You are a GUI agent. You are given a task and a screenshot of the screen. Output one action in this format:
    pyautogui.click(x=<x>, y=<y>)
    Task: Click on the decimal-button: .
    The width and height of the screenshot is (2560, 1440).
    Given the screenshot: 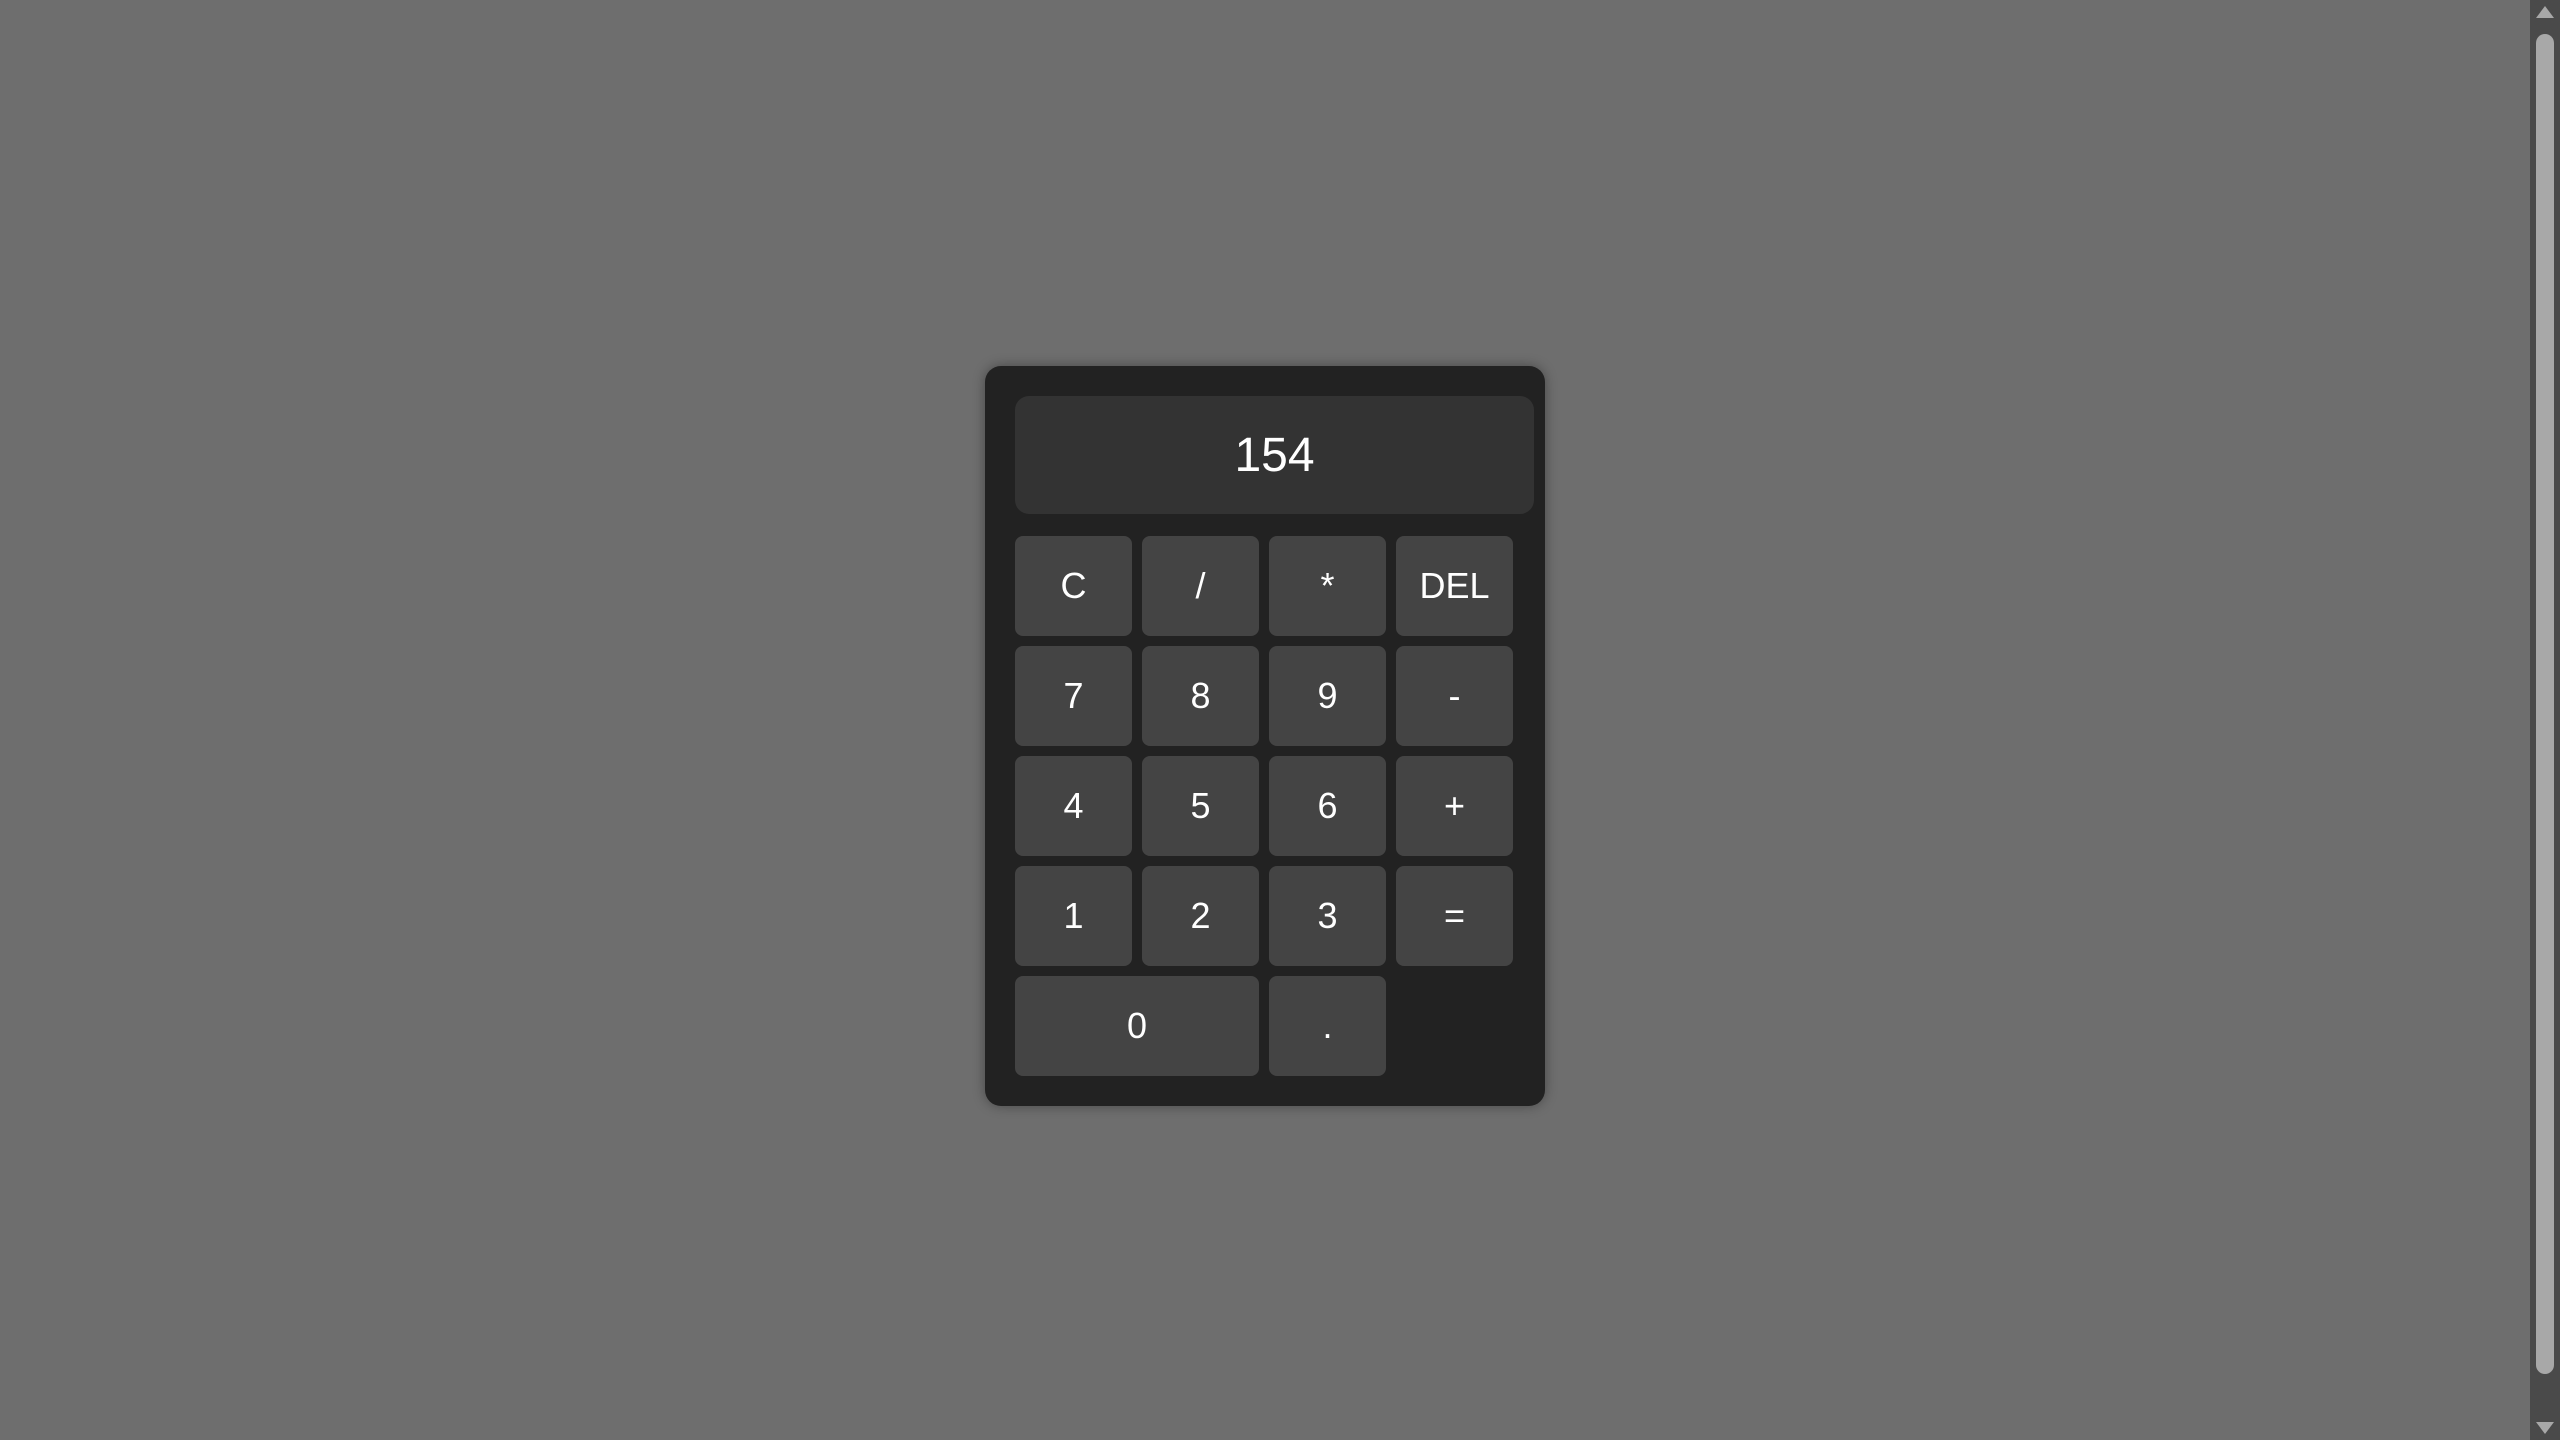 What is the action you would take?
    pyautogui.click(x=1327, y=1026)
    